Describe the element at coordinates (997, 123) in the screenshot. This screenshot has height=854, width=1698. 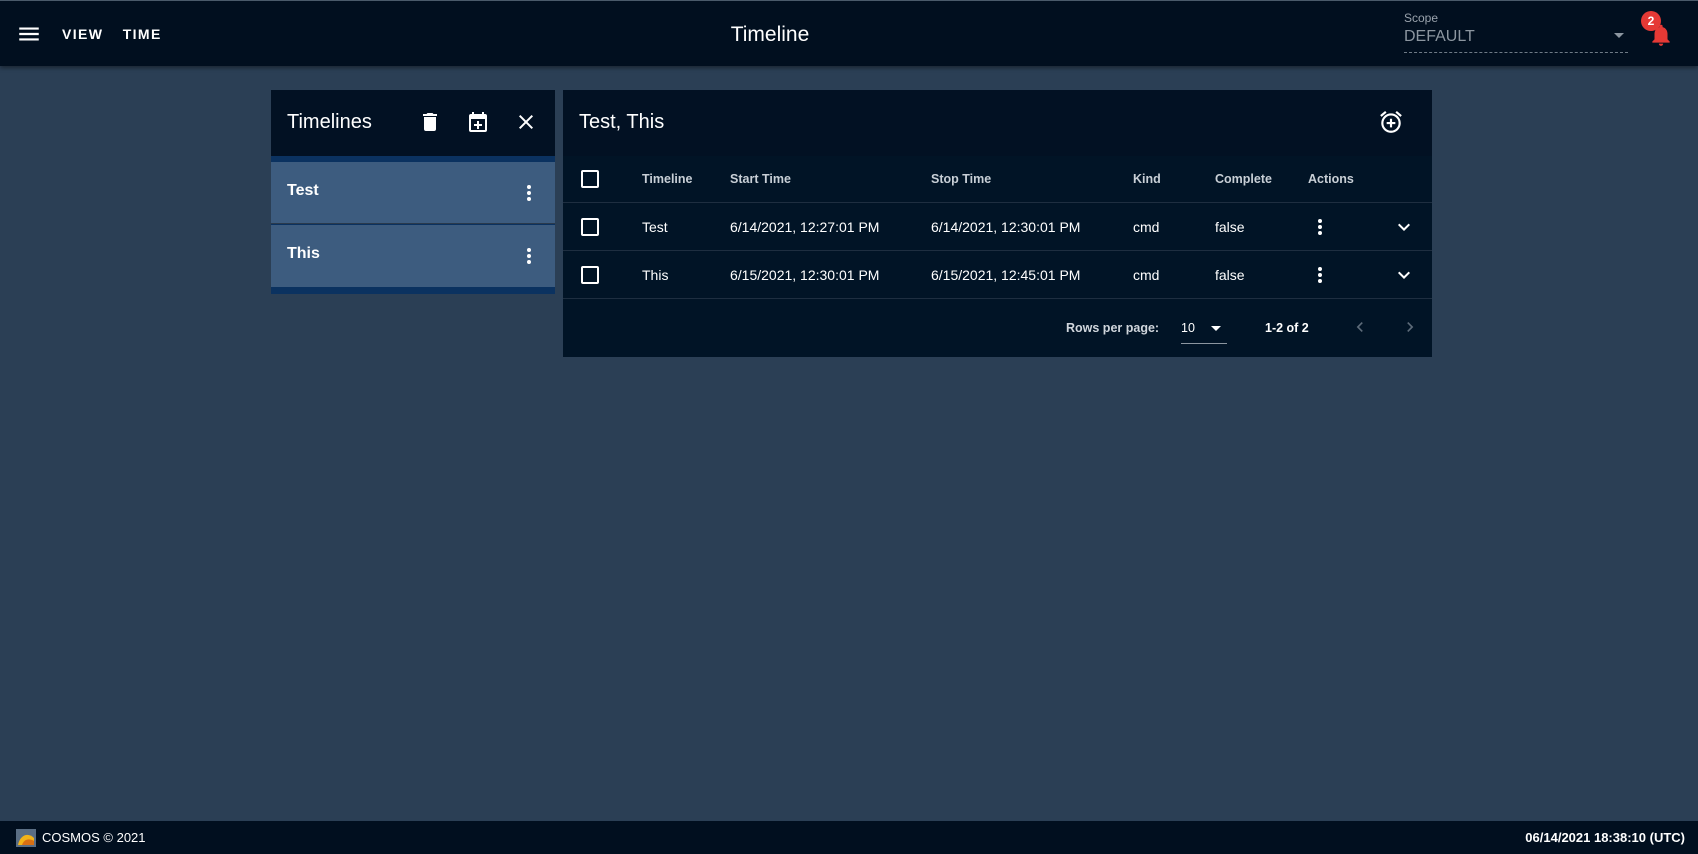
I see `events-header: Test, This` at that location.